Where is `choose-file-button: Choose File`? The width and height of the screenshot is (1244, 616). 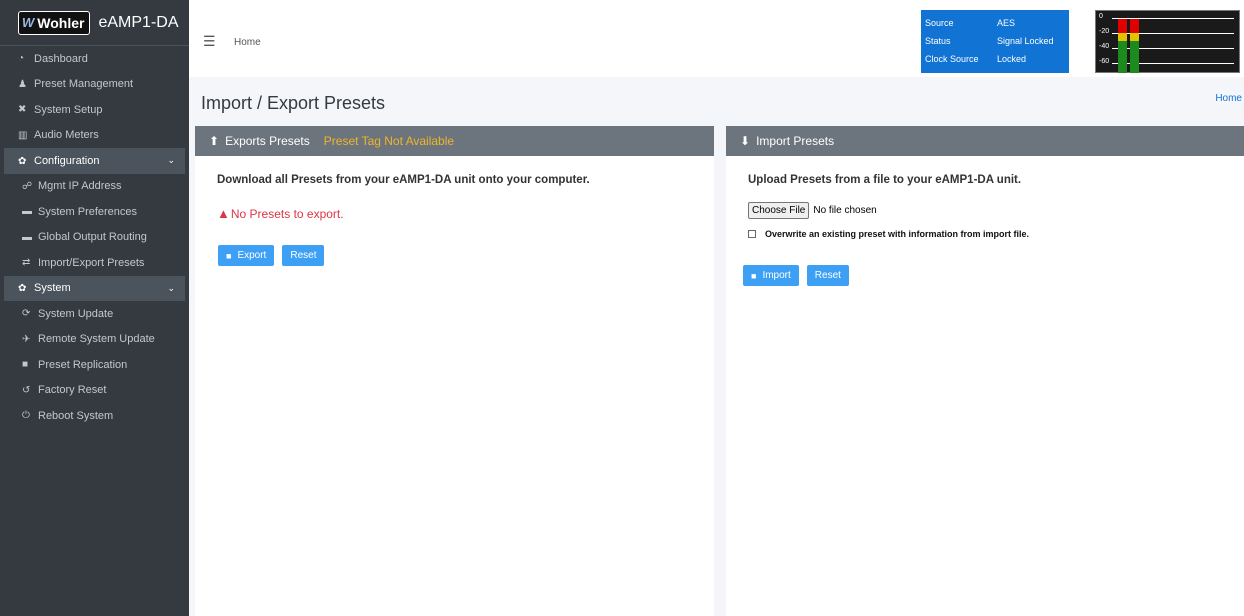 choose-file-button: Choose File is located at coordinates (779, 210).